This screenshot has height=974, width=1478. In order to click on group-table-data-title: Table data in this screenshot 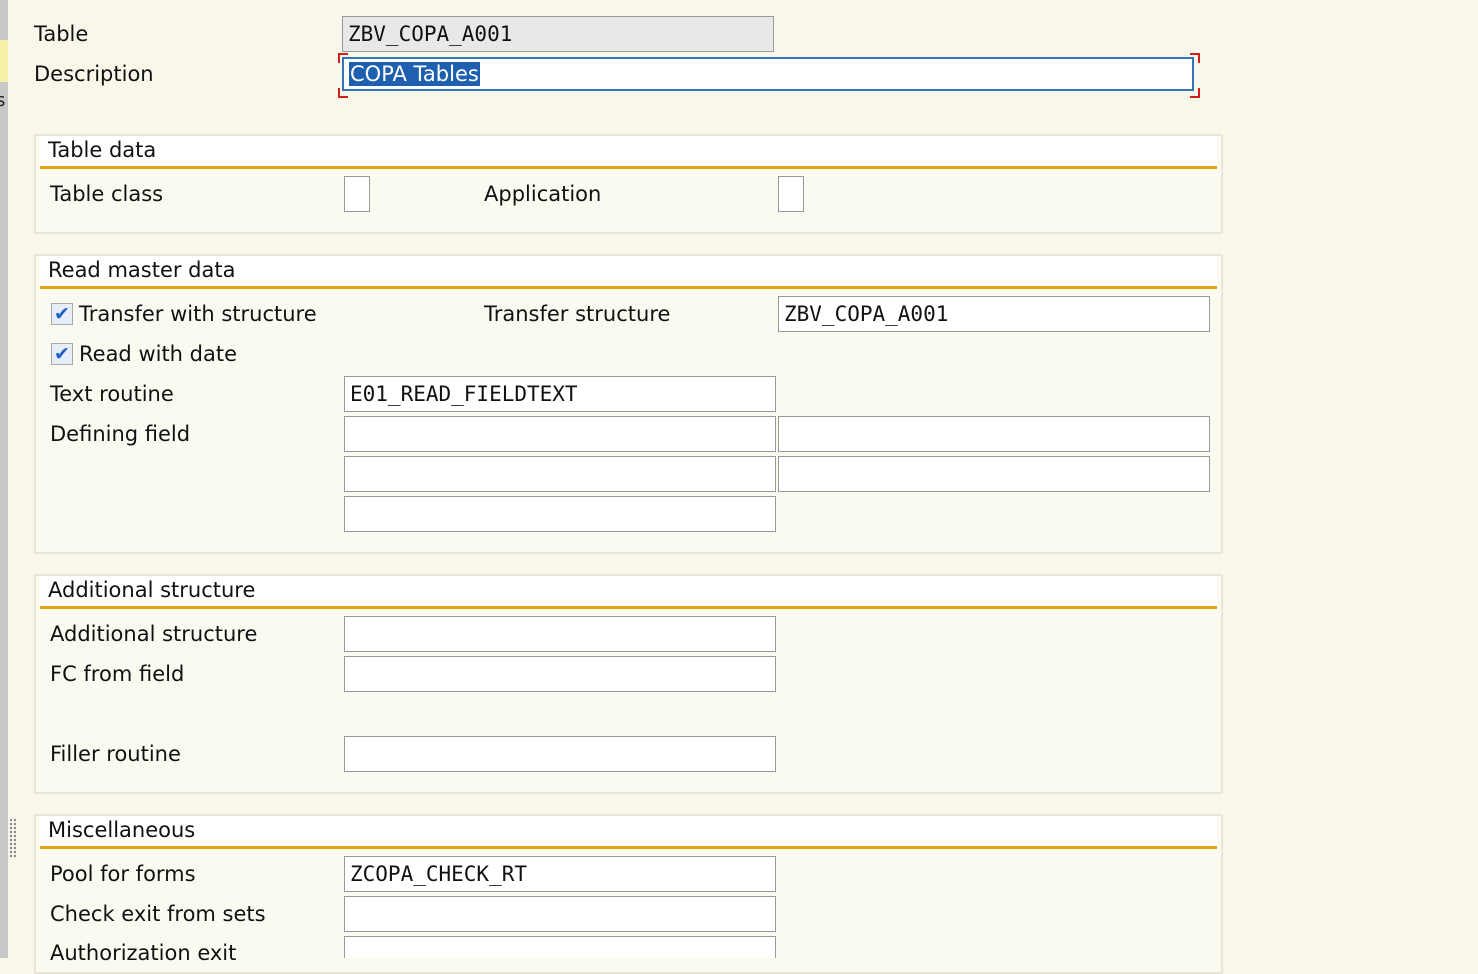, I will do `click(102, 150)`.